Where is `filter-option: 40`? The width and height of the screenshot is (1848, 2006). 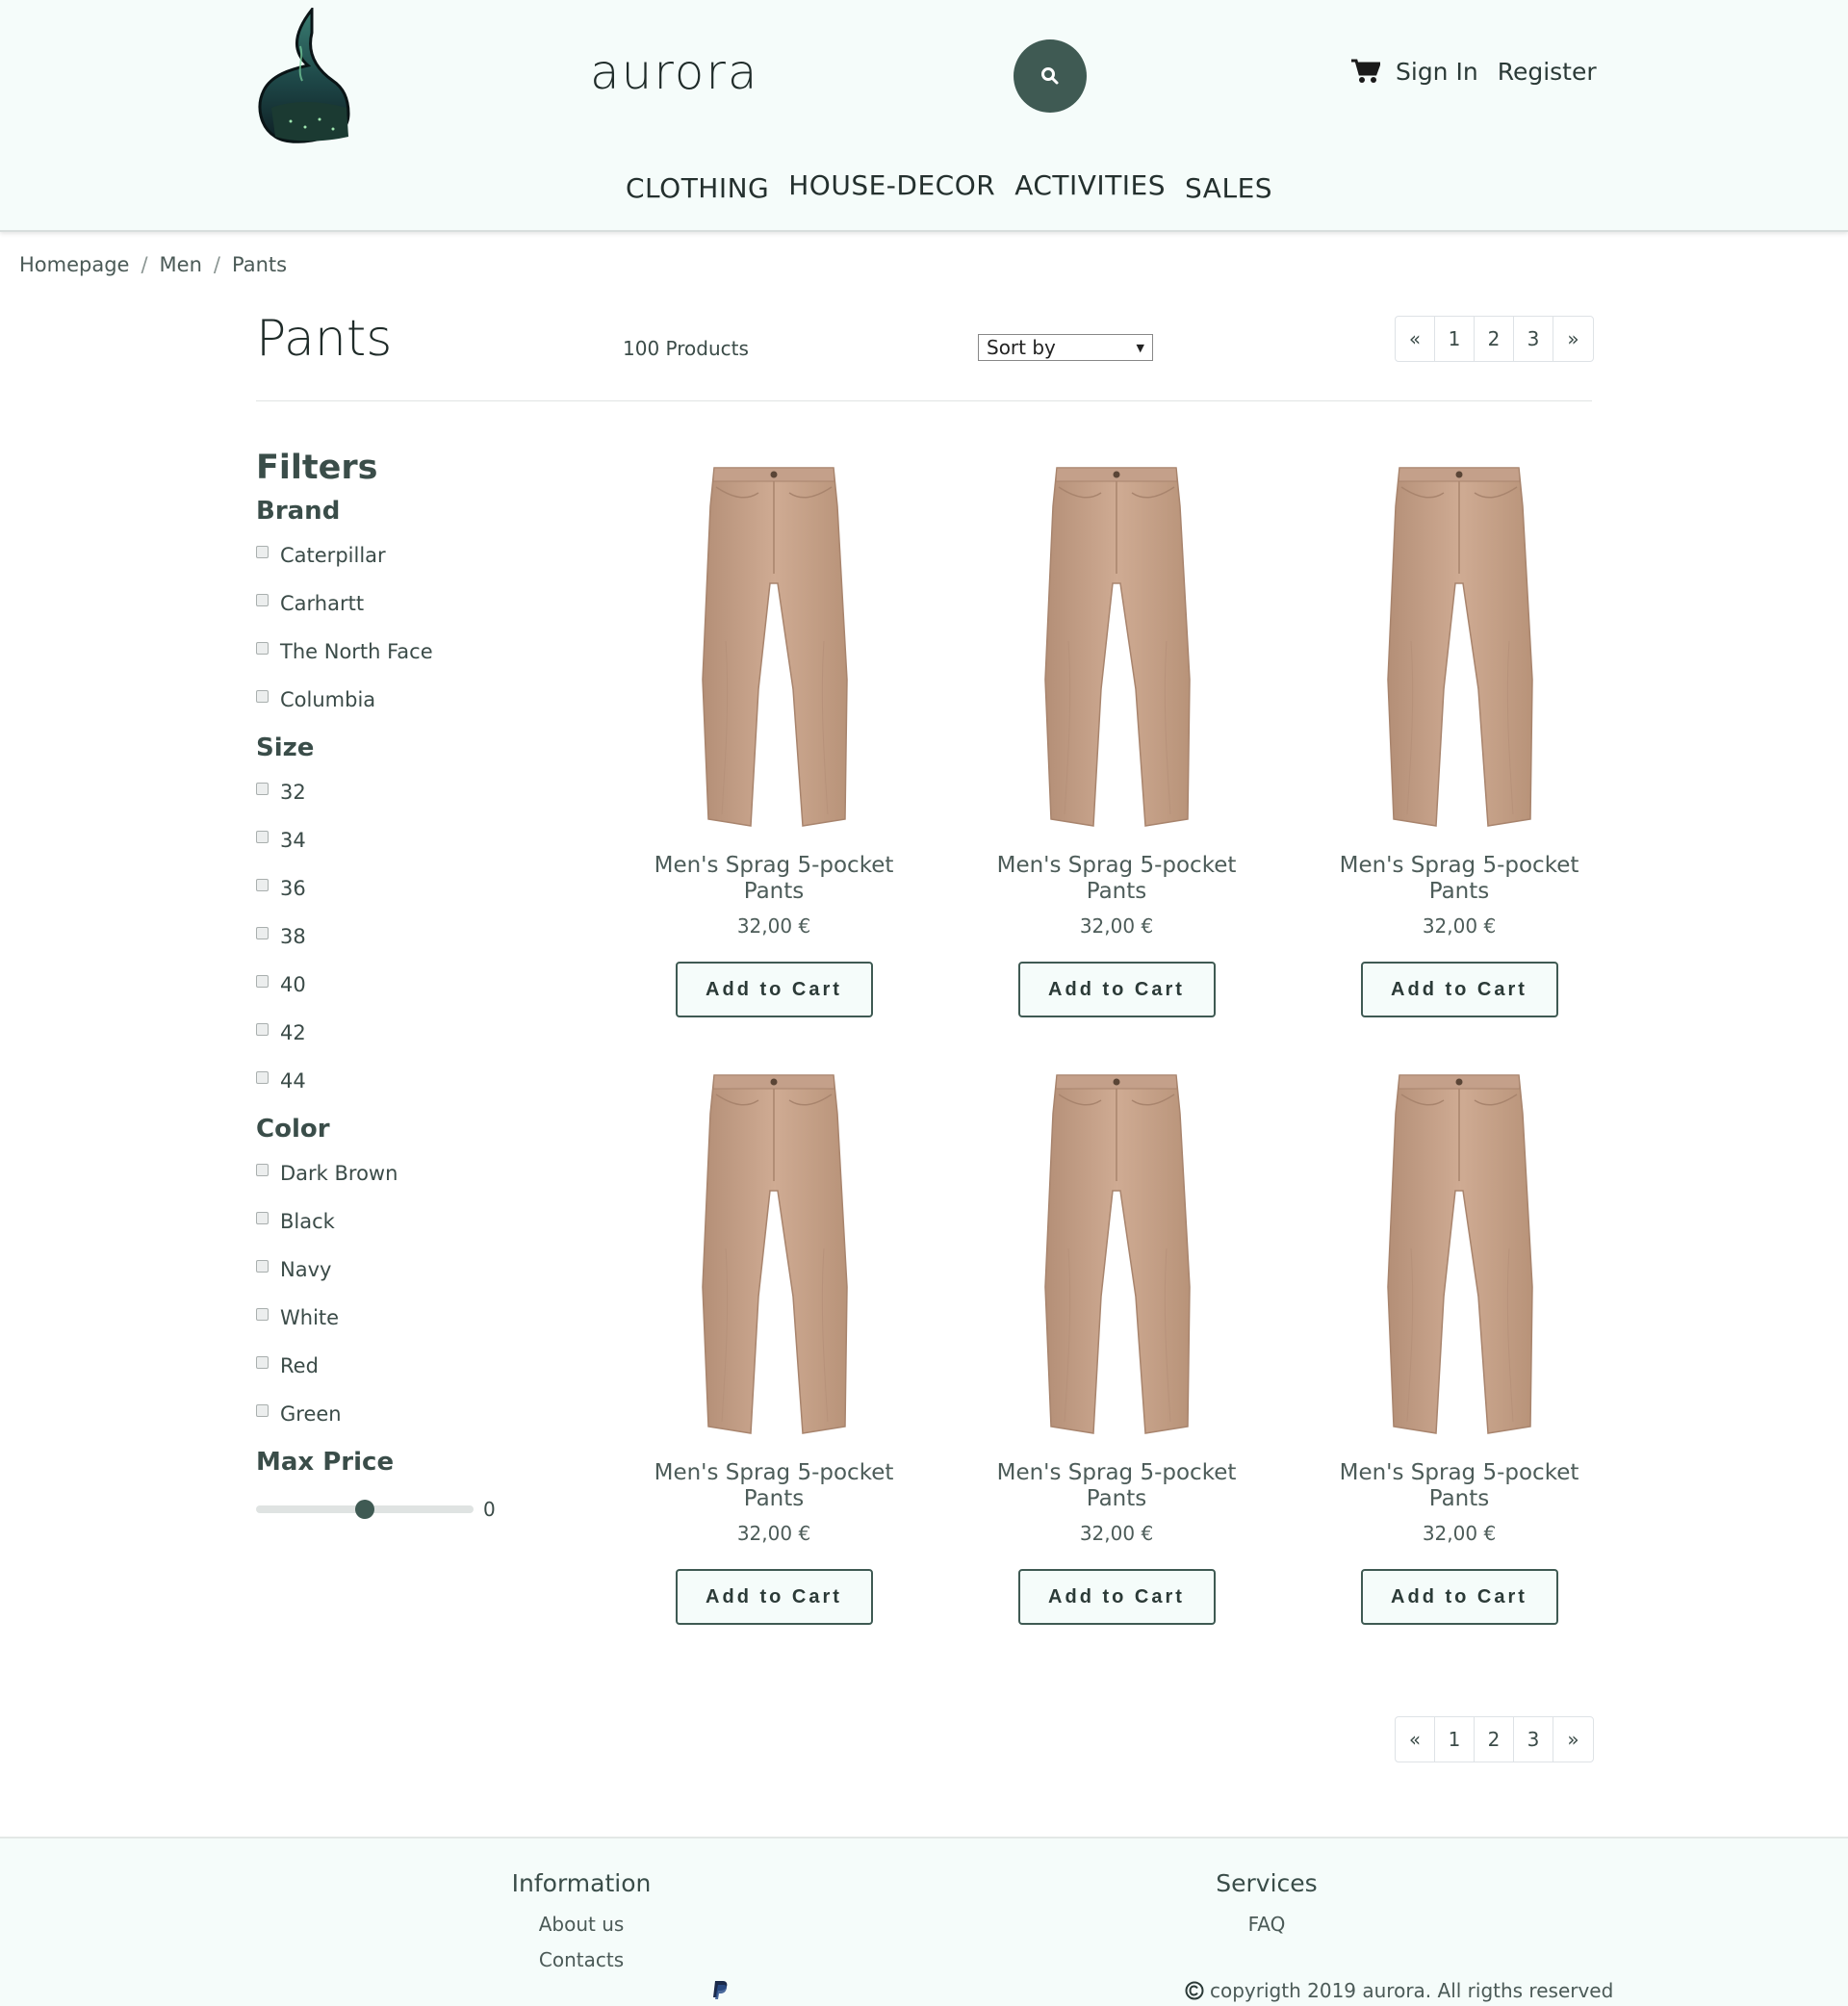 filter-option: 40 is located at coordinates (400, 985).